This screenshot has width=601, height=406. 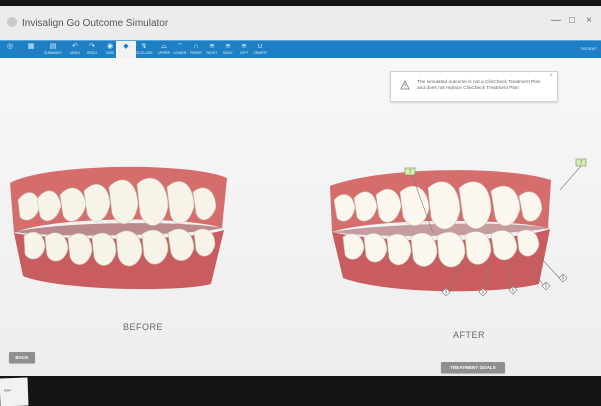 What do you see at coordinates (546, 287) in the screenshot?
I see `marker-lower-4-text: 5` at bounding box center [546, 287].